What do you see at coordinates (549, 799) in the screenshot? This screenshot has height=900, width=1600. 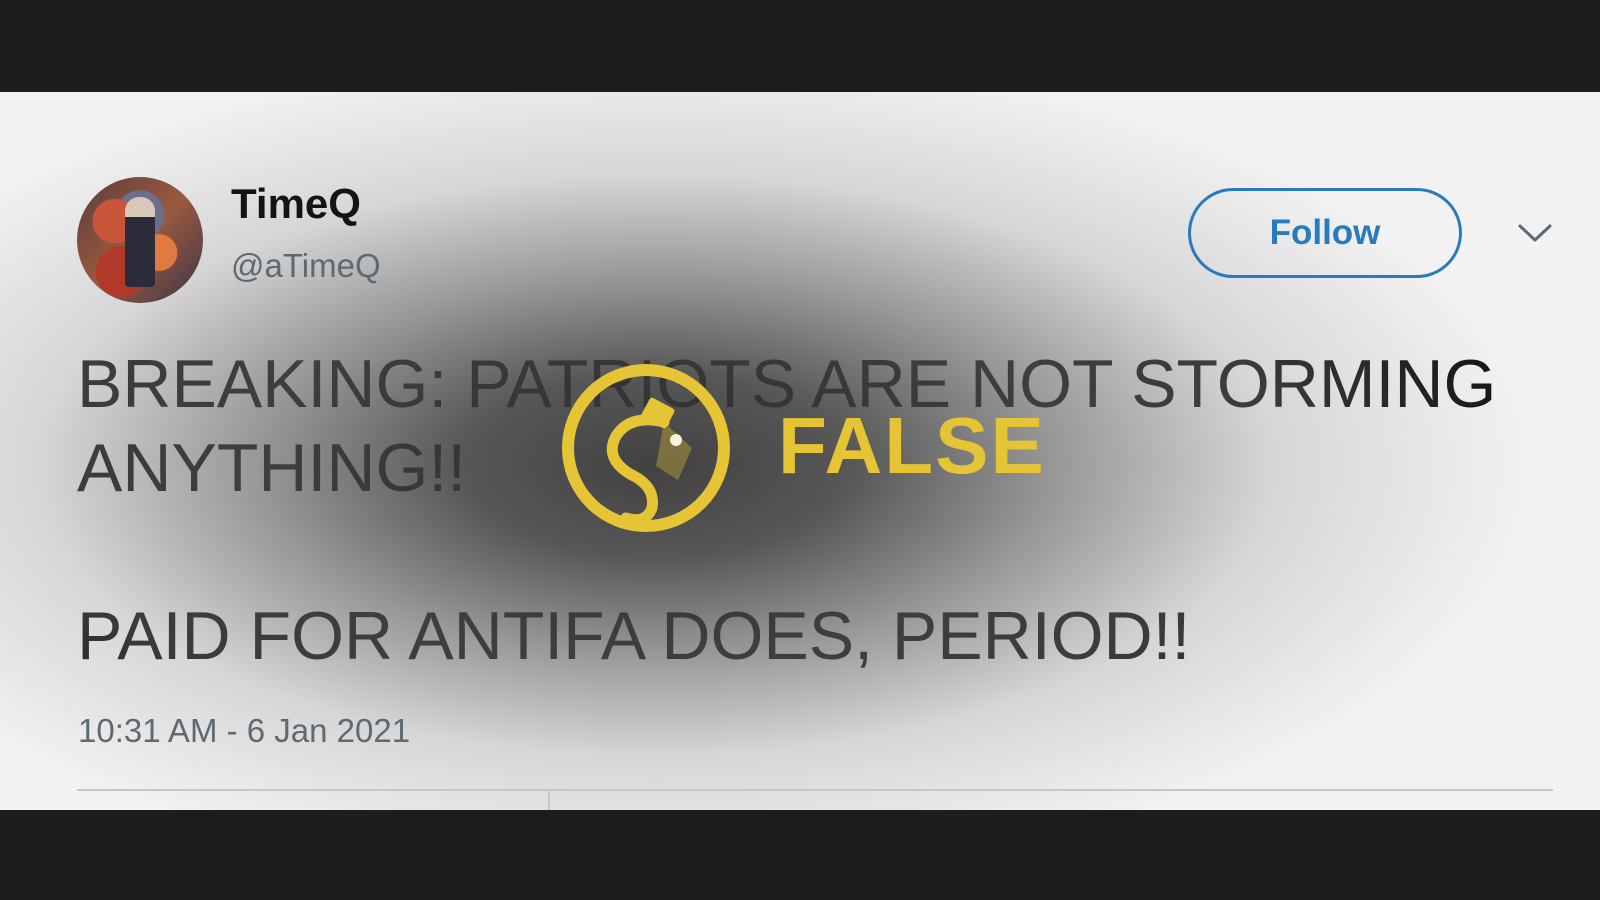 I see `divider-tick` at bounding box center [549, 799].